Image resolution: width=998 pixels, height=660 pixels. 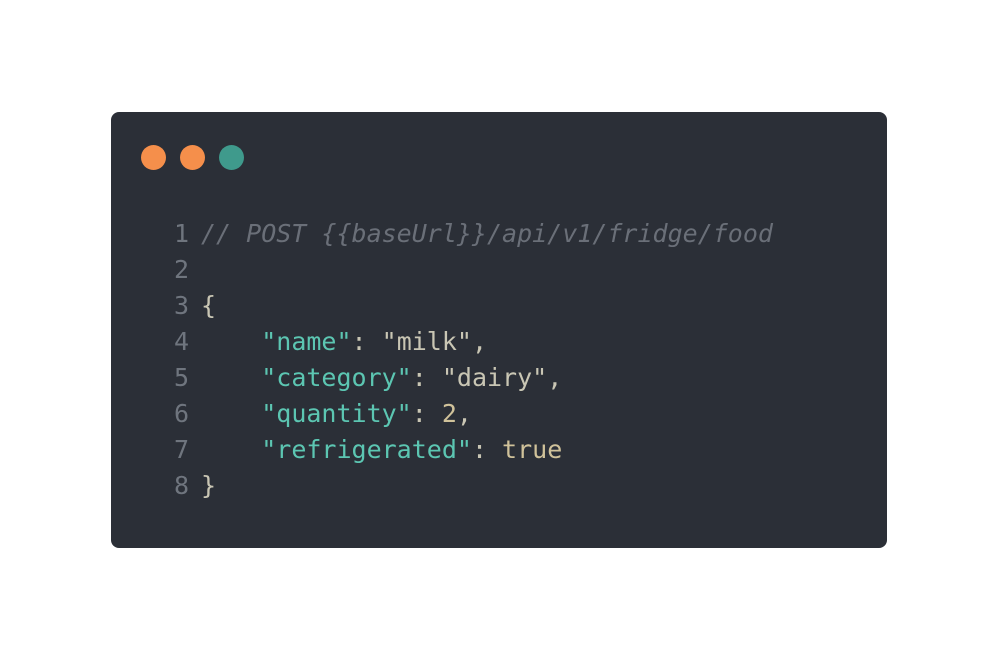 I want to click on line-number: 3, so click(x=181, y=305).